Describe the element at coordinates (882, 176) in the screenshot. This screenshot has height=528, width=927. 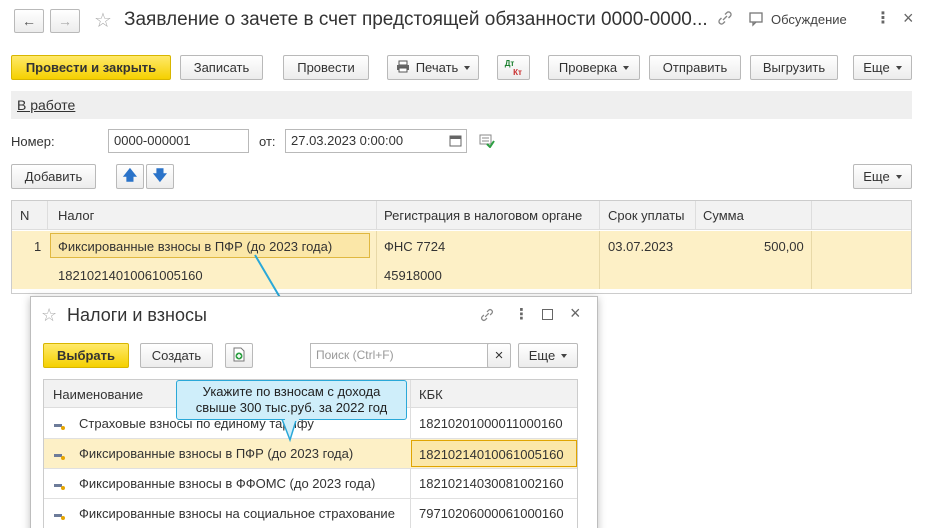
I see `table-more-button: Еще` at that location.